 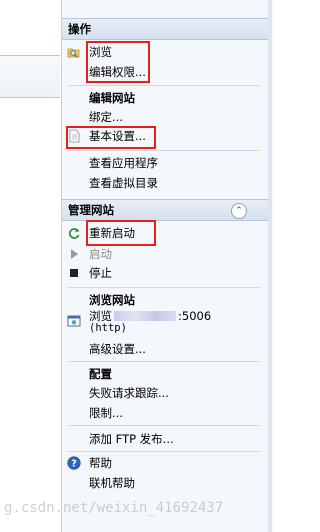 I want to click on content-header-strip, so click(x=30, y=76).